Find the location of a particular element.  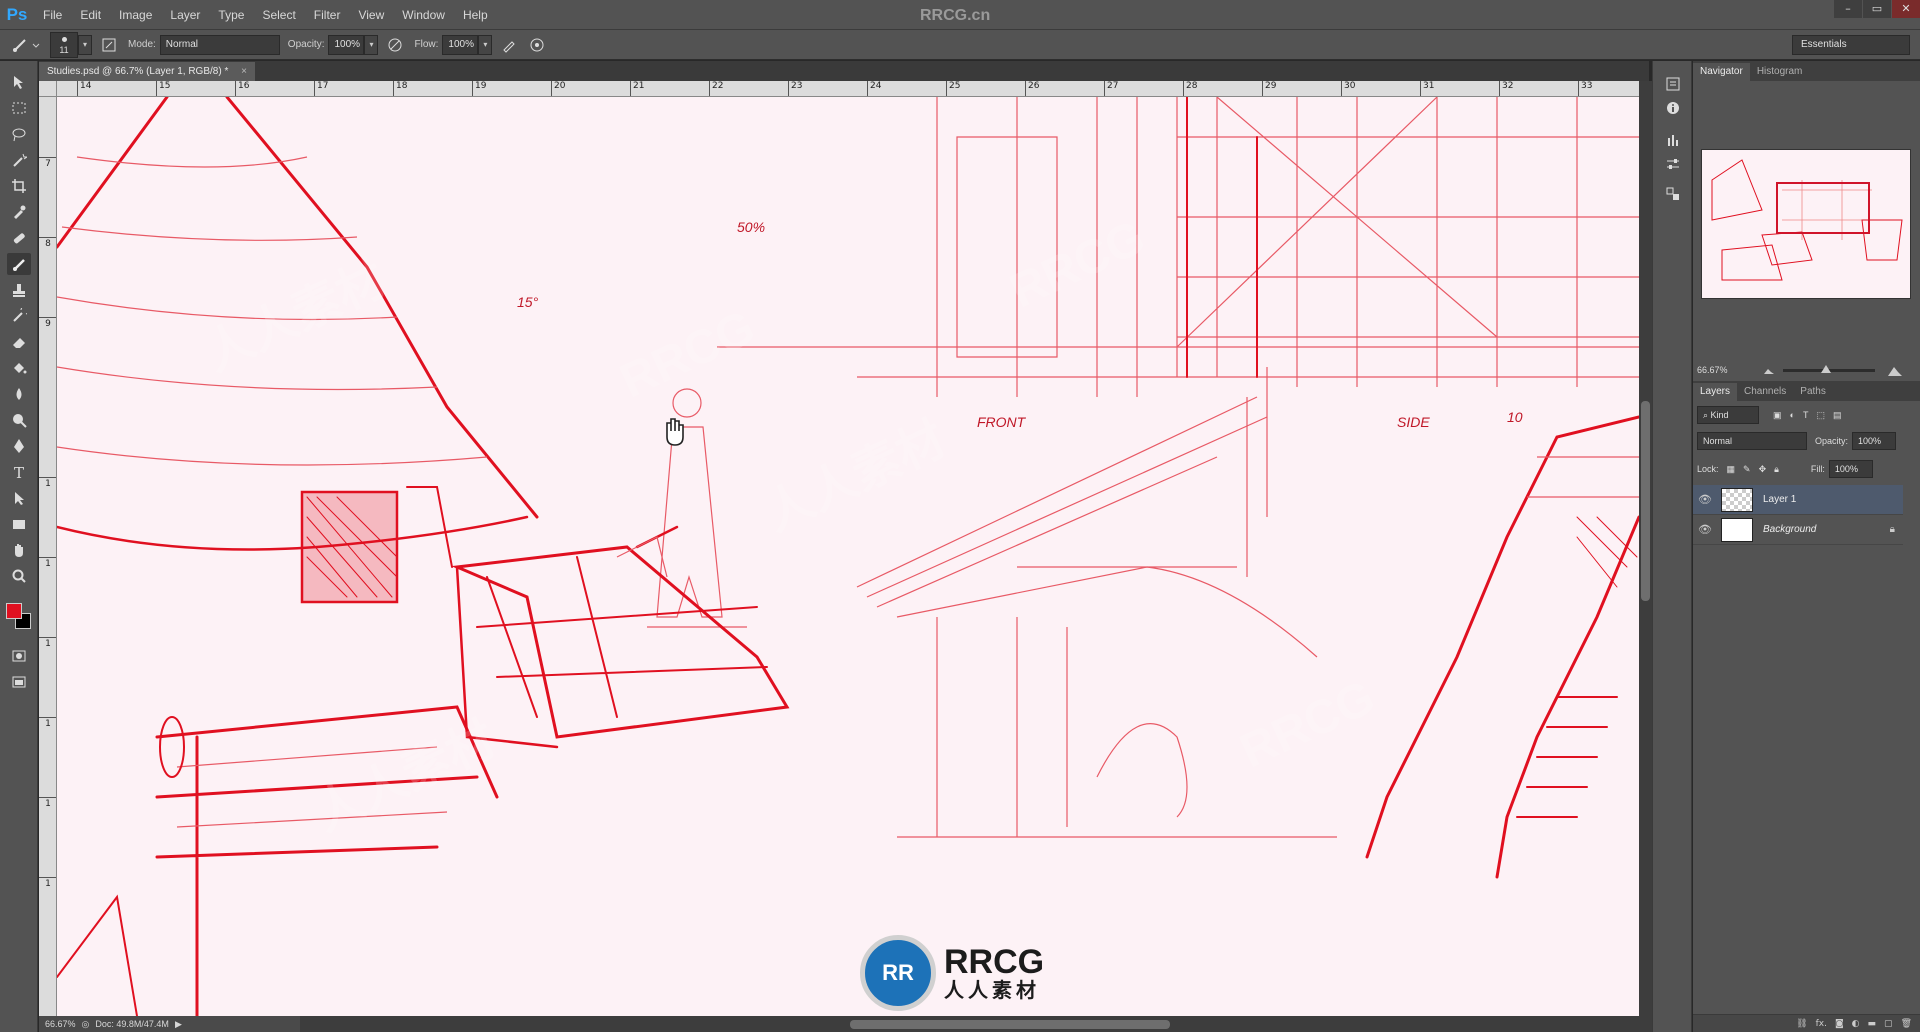

flow-input: 100% is located at coordinates (460, 44).